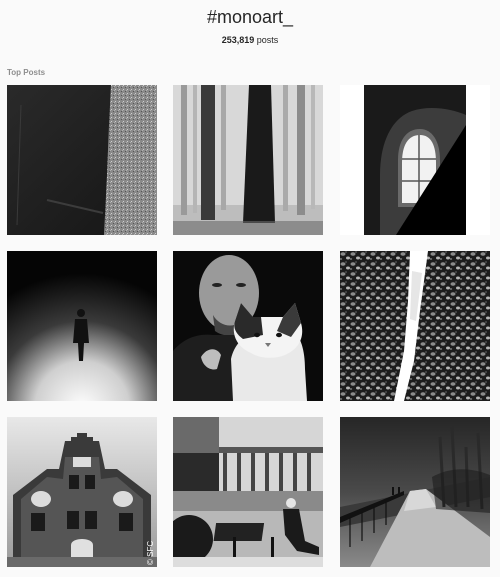 The image size is (500, 577). I want to click on watermark-text: © SFC, so click(150, 553).